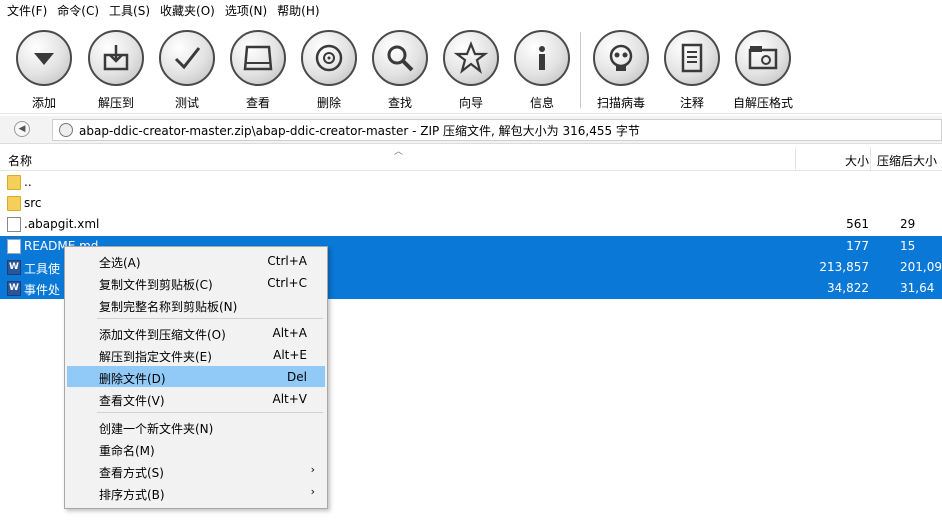 Image resolution: width=942 pixels, height=521 pixels. I want to click on menu-item-view-mode: 查看方式(S) ›, so click(196, 470).